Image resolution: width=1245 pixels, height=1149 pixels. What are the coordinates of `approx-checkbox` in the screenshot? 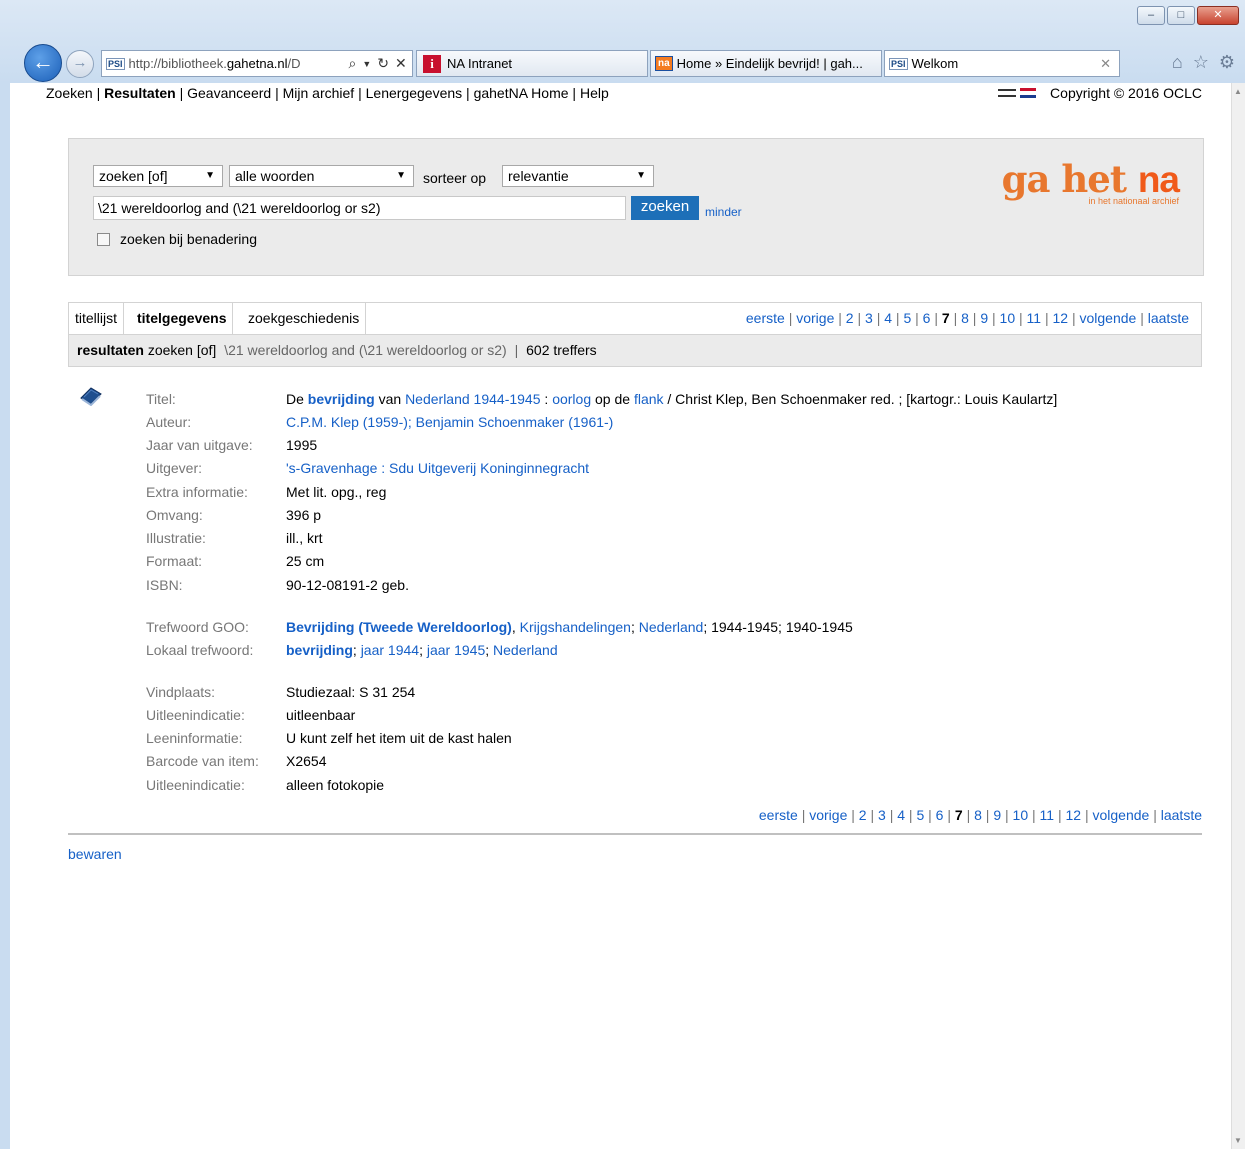 It's located at (103, 239).